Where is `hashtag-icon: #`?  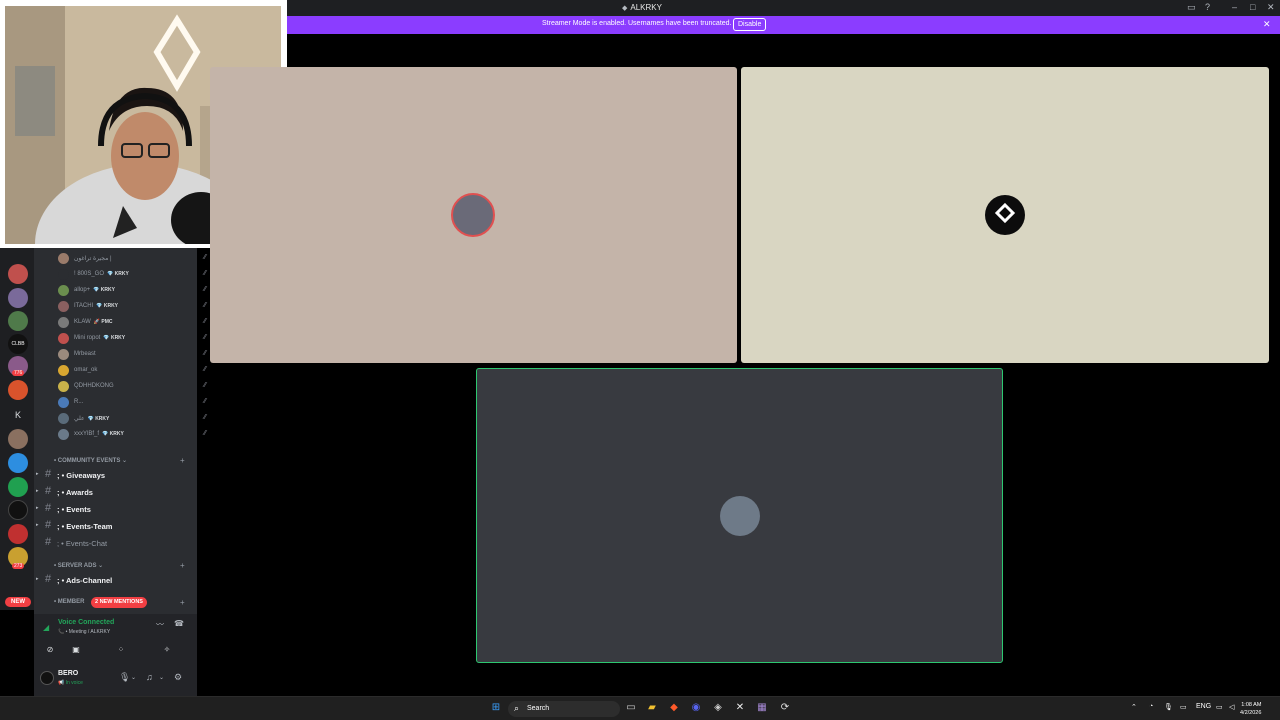
hashtag-icon: # is located at coordinates (48, 579).